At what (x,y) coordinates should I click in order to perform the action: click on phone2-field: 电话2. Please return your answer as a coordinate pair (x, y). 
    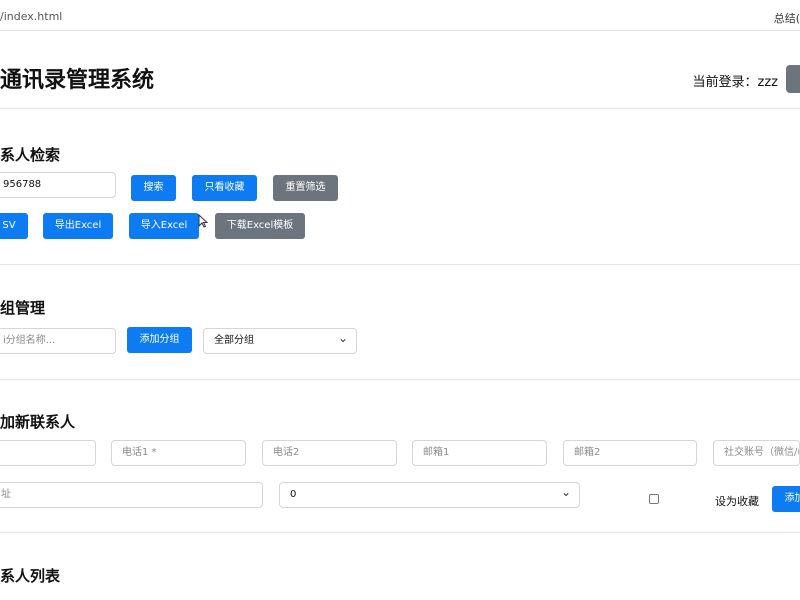
    Looking at the image, I should click on (329, 453).